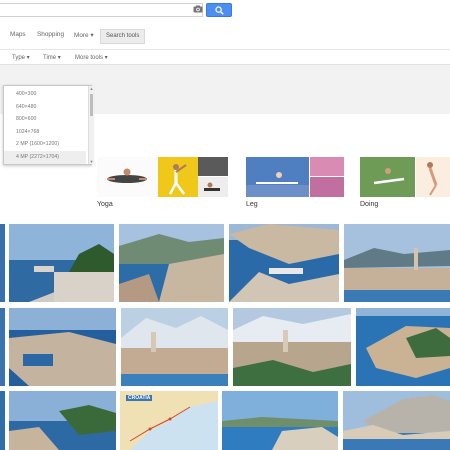 This screenshot has width=450, height=450. Describe the element at coordinates (139, 398) in the screenshot. I see `map-title: CROATIA` at that location.